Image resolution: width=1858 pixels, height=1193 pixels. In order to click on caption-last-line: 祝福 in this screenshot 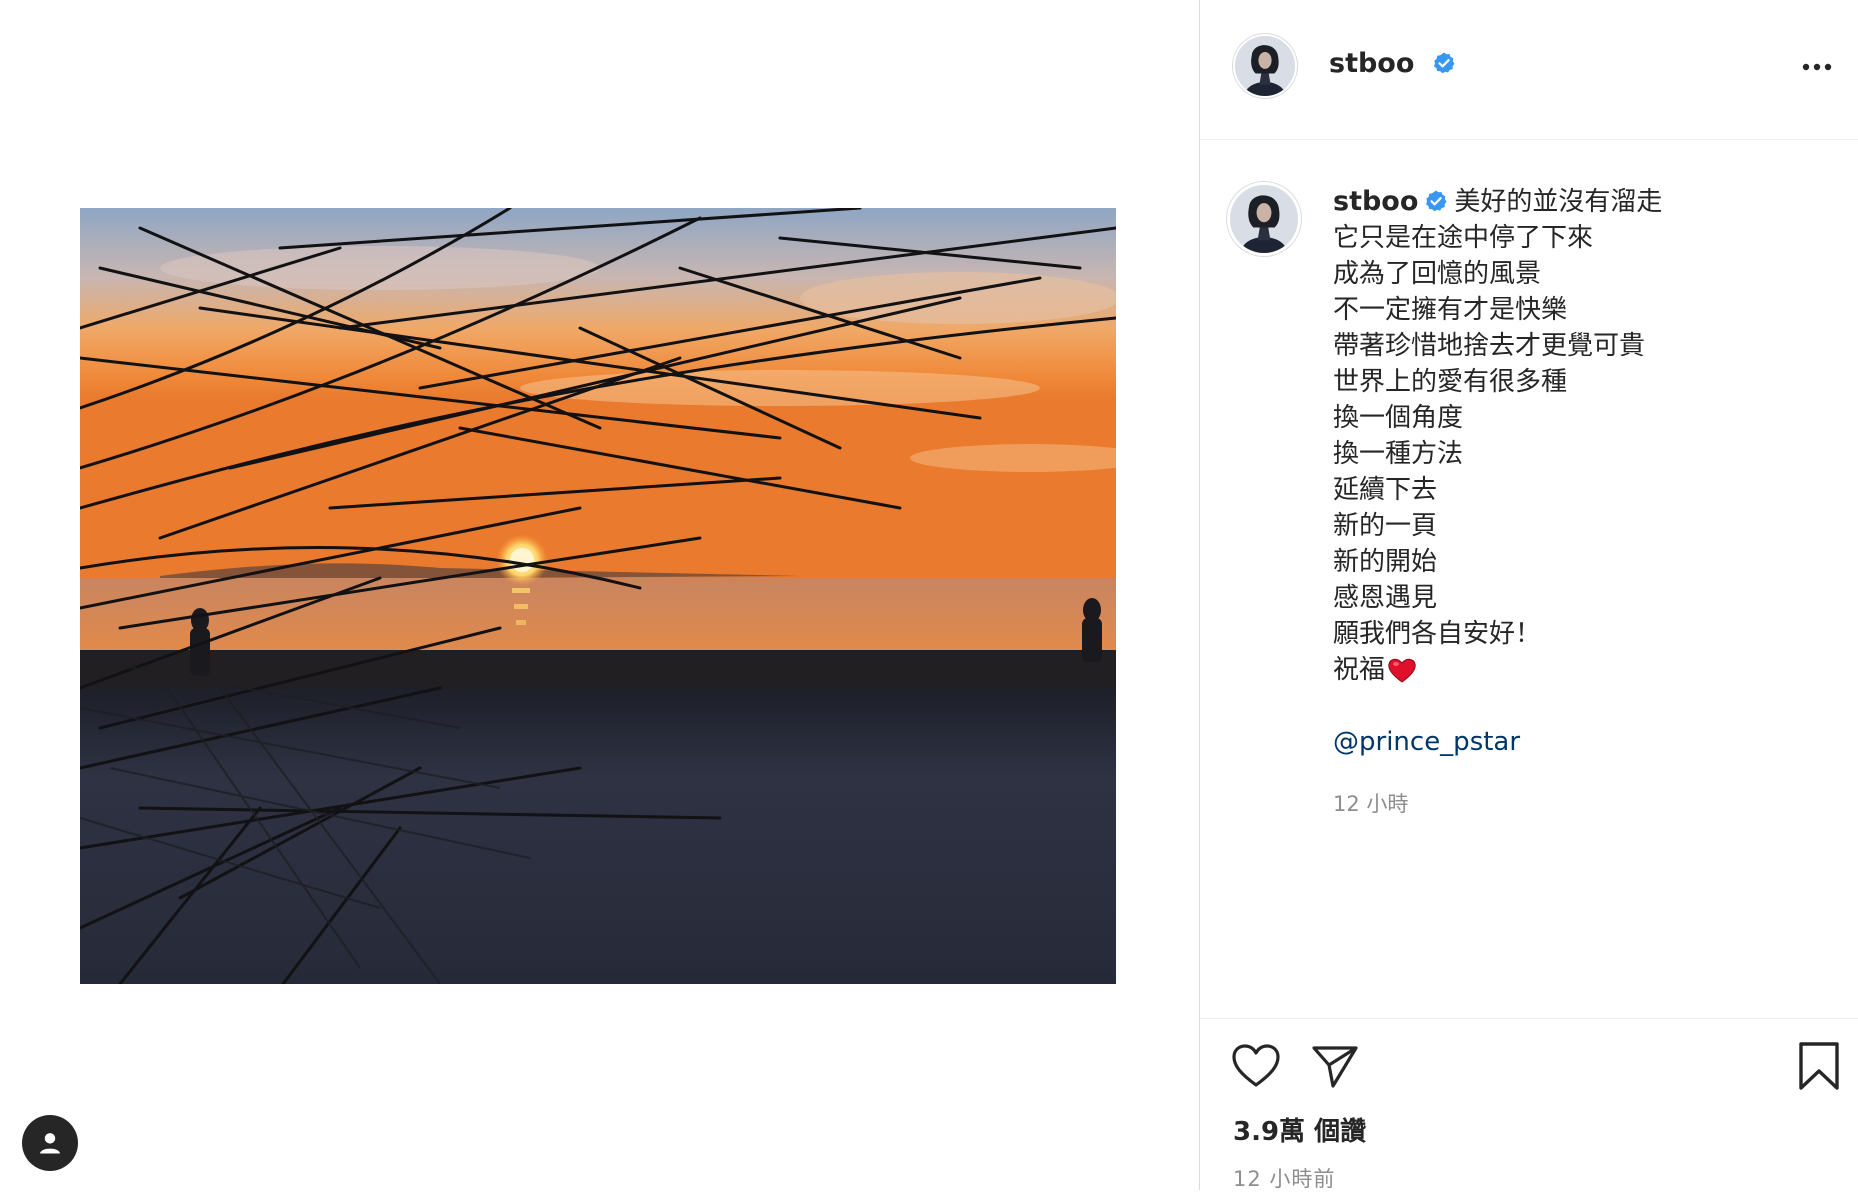, I will do `click(1578, 670)`.